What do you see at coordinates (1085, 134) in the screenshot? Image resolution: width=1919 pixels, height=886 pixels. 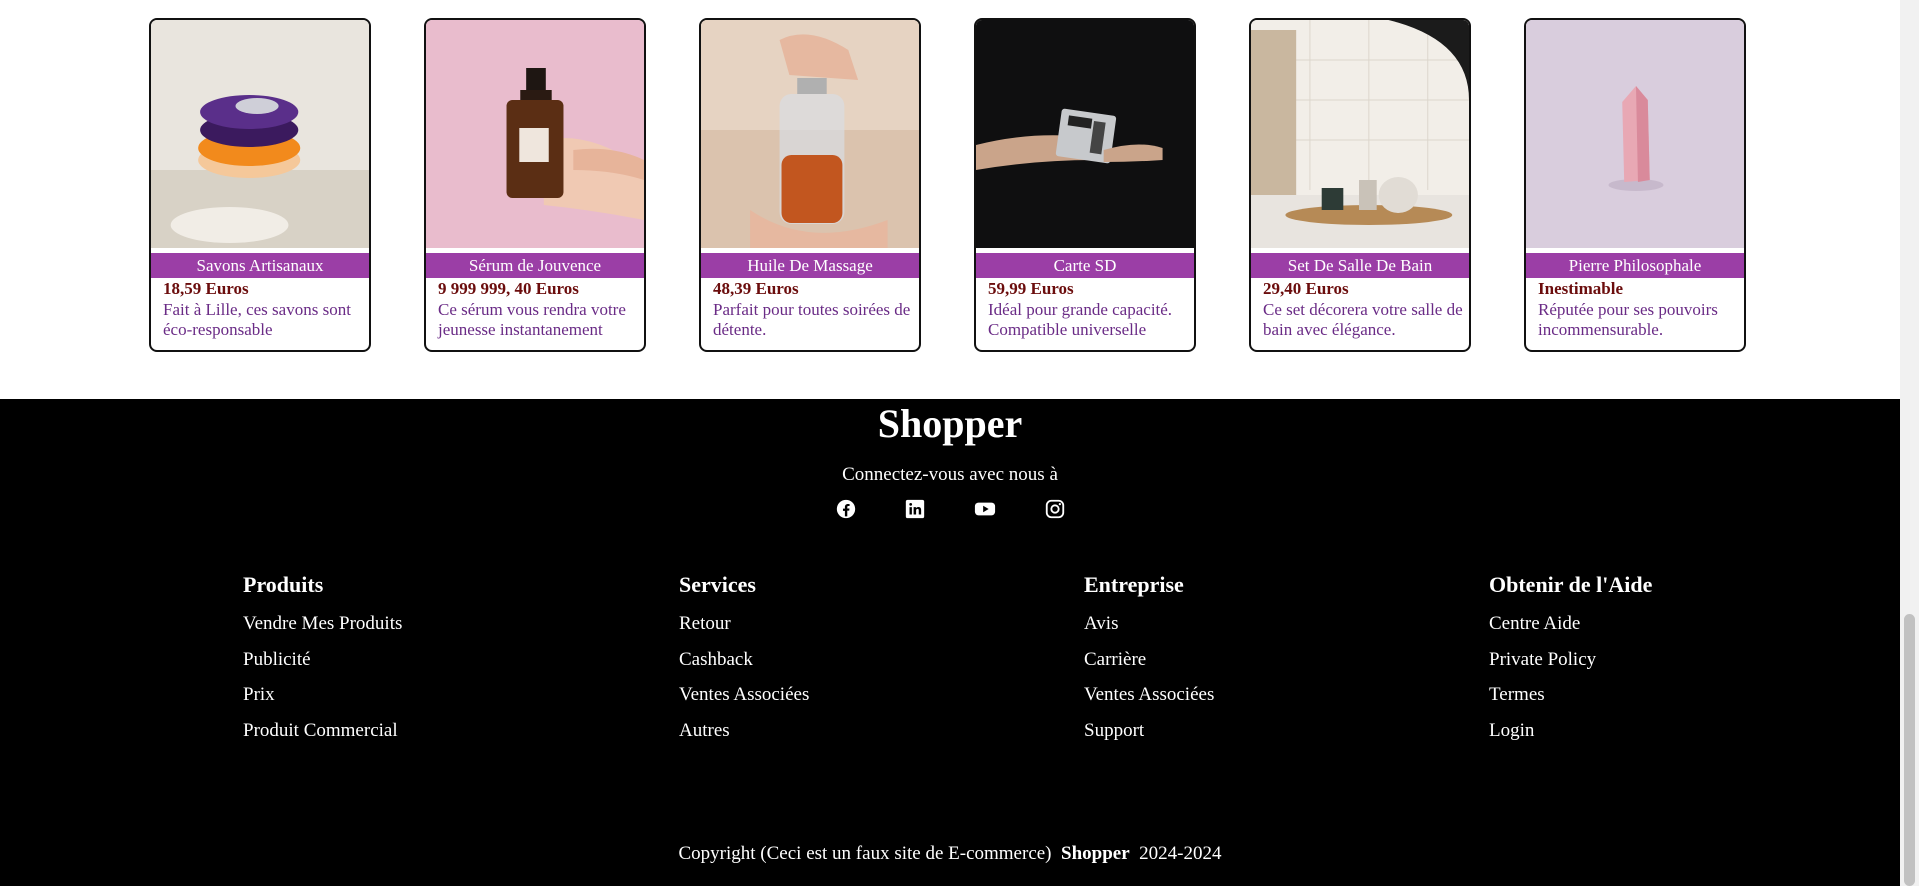 I see `sd-card-image` at bounding box center [1085, 134].